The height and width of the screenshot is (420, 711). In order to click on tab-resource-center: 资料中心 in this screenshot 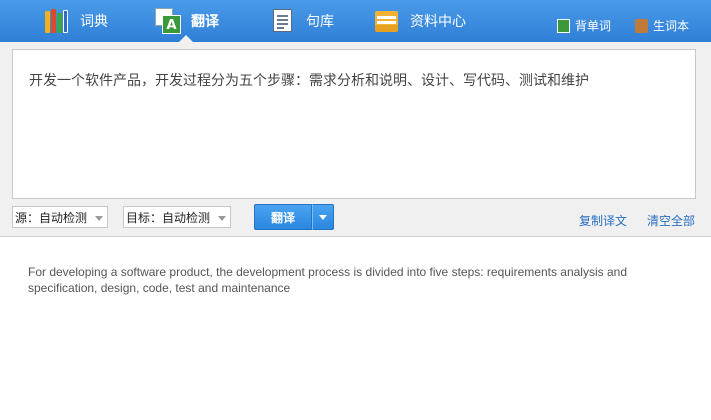, I will do `click(420, 21)`.